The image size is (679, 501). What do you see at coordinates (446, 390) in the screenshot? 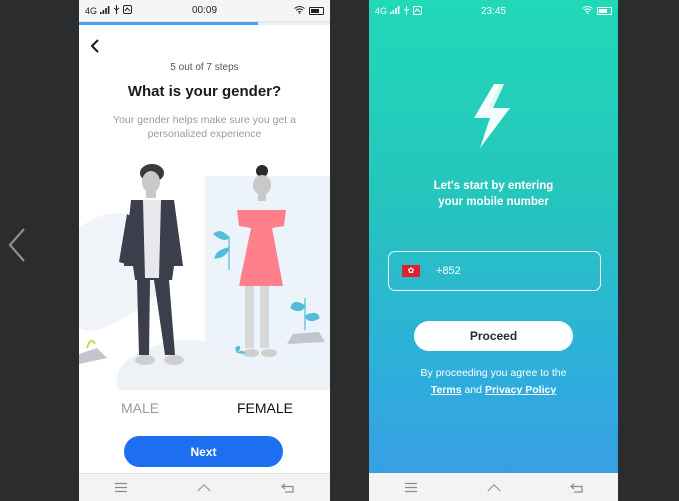
I see `terms-link: Terms` at bounding box center [446, 390].